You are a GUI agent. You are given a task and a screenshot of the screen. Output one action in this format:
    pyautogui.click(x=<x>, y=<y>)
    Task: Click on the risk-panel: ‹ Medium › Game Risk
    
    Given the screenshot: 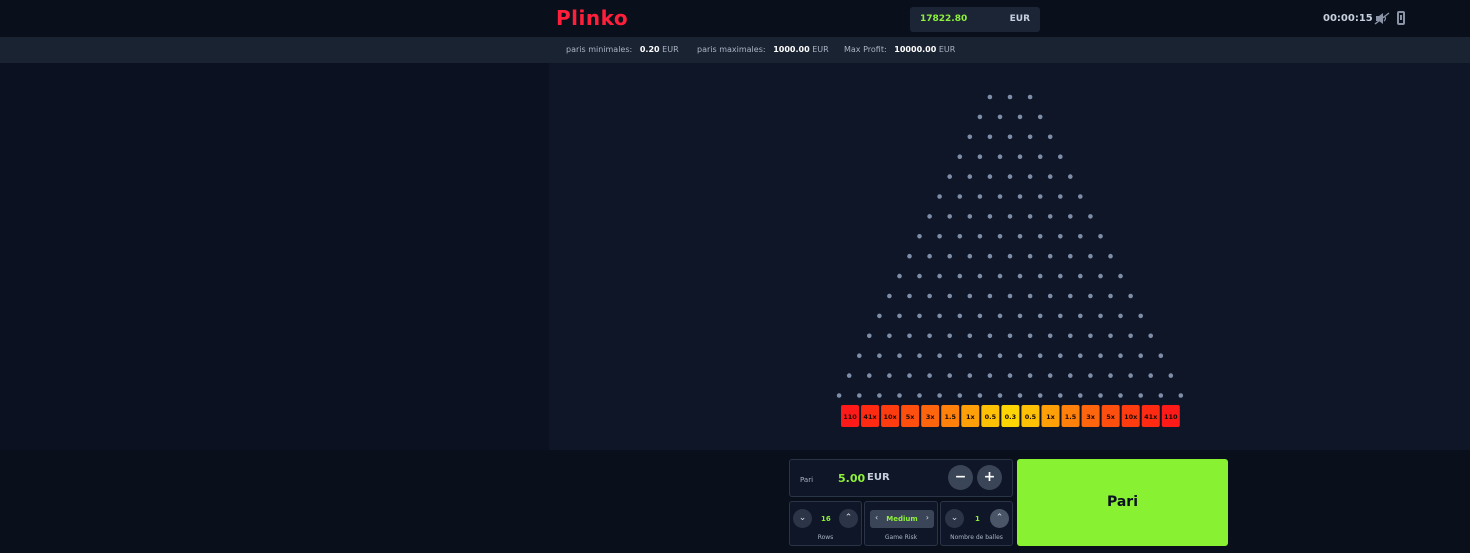 What is the action you would take?
    pyautogui.click(x=901, y=523)
    